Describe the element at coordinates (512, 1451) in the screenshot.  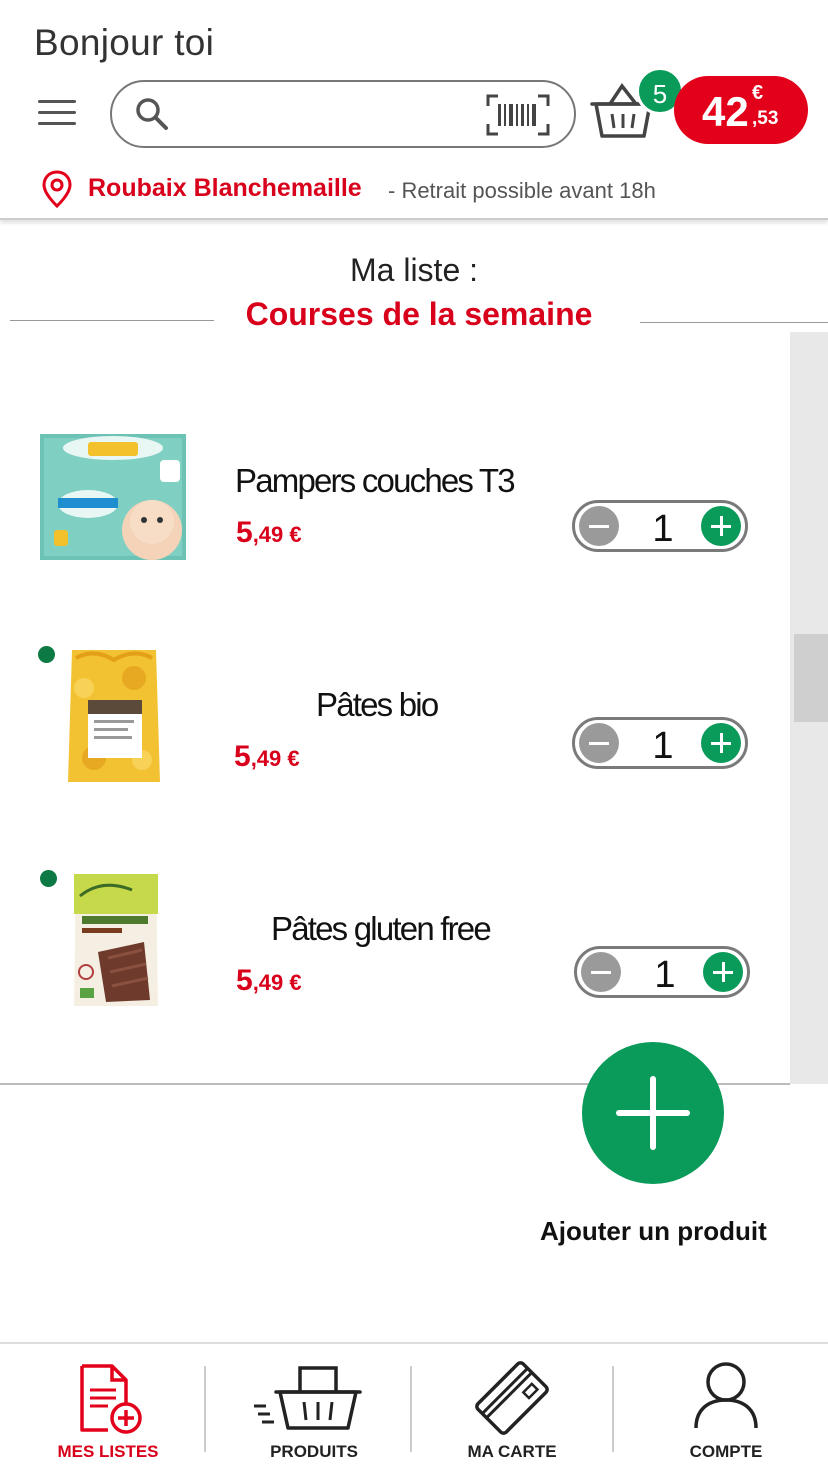
I see `nav-label: MA CARTE` at that location.